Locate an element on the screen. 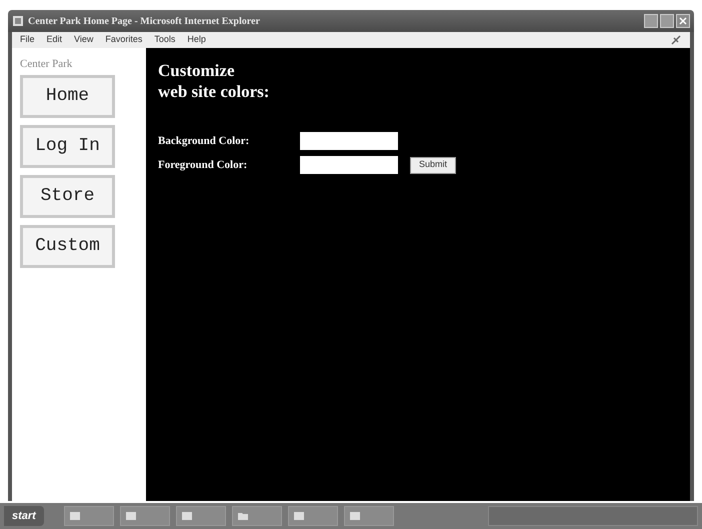  window-title: Center Park Home Page - Microsoft Internet Explorer is located at coordinates (144, 21).